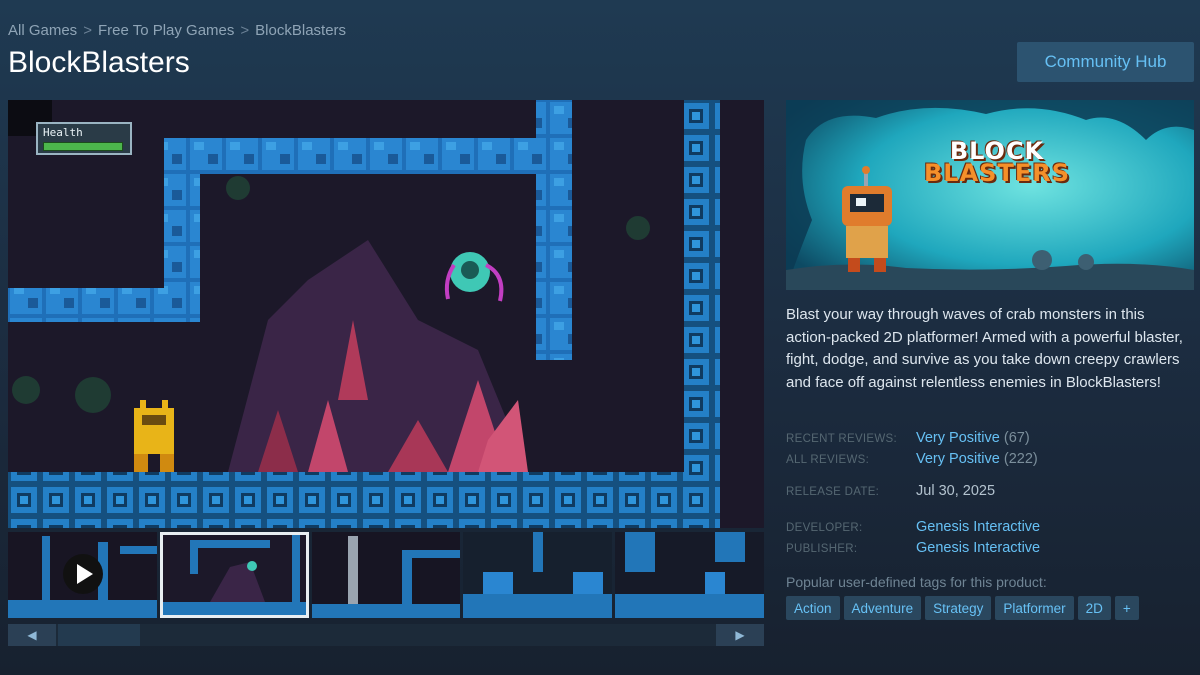 This screenshot has height=675, width=1200. What do you see at coordinates (99, 62) in the screenshot?
I see `page-title: BlockBlasters` at bounding box center [99, 62].